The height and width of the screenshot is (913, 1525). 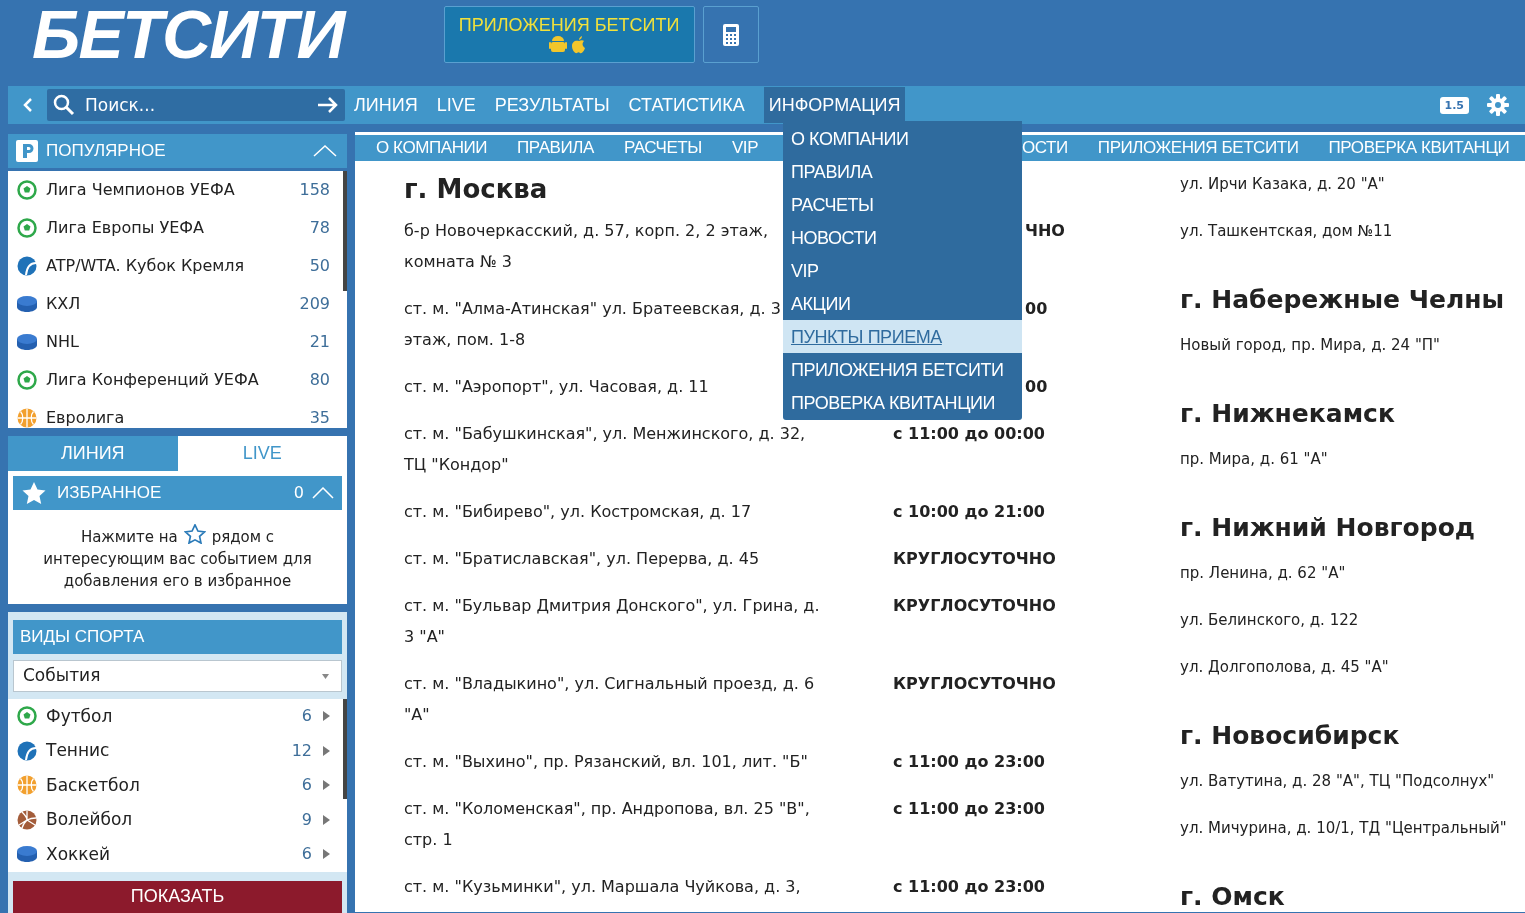 I want to click on address-text: ст. м. "Бабушкинская", ул. Менжинского, д. 32, ТЦ "Кондор", so click(x=605, y=449).